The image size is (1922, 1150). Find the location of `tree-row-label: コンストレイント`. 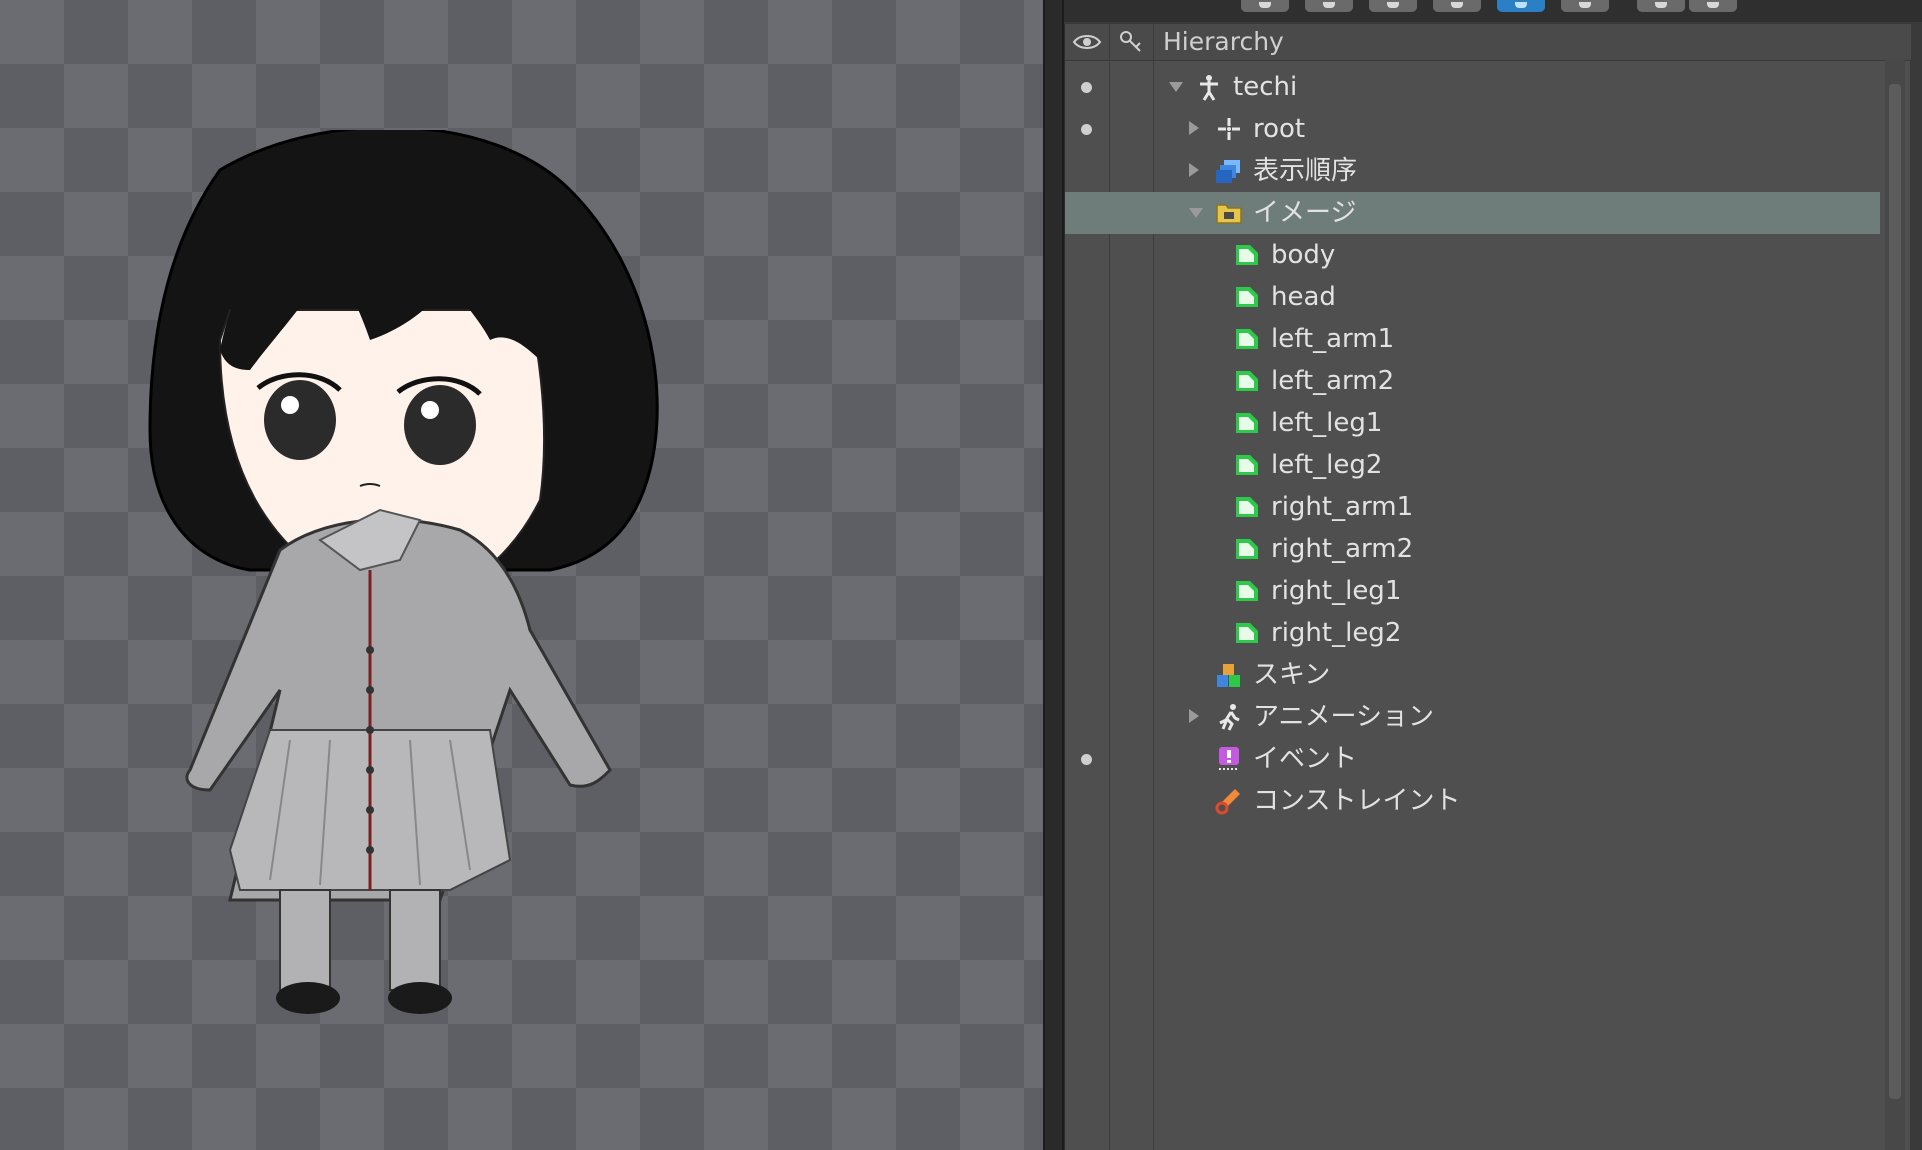

tree-row-label: コンストレイント is located at coordinates (1357, 801).